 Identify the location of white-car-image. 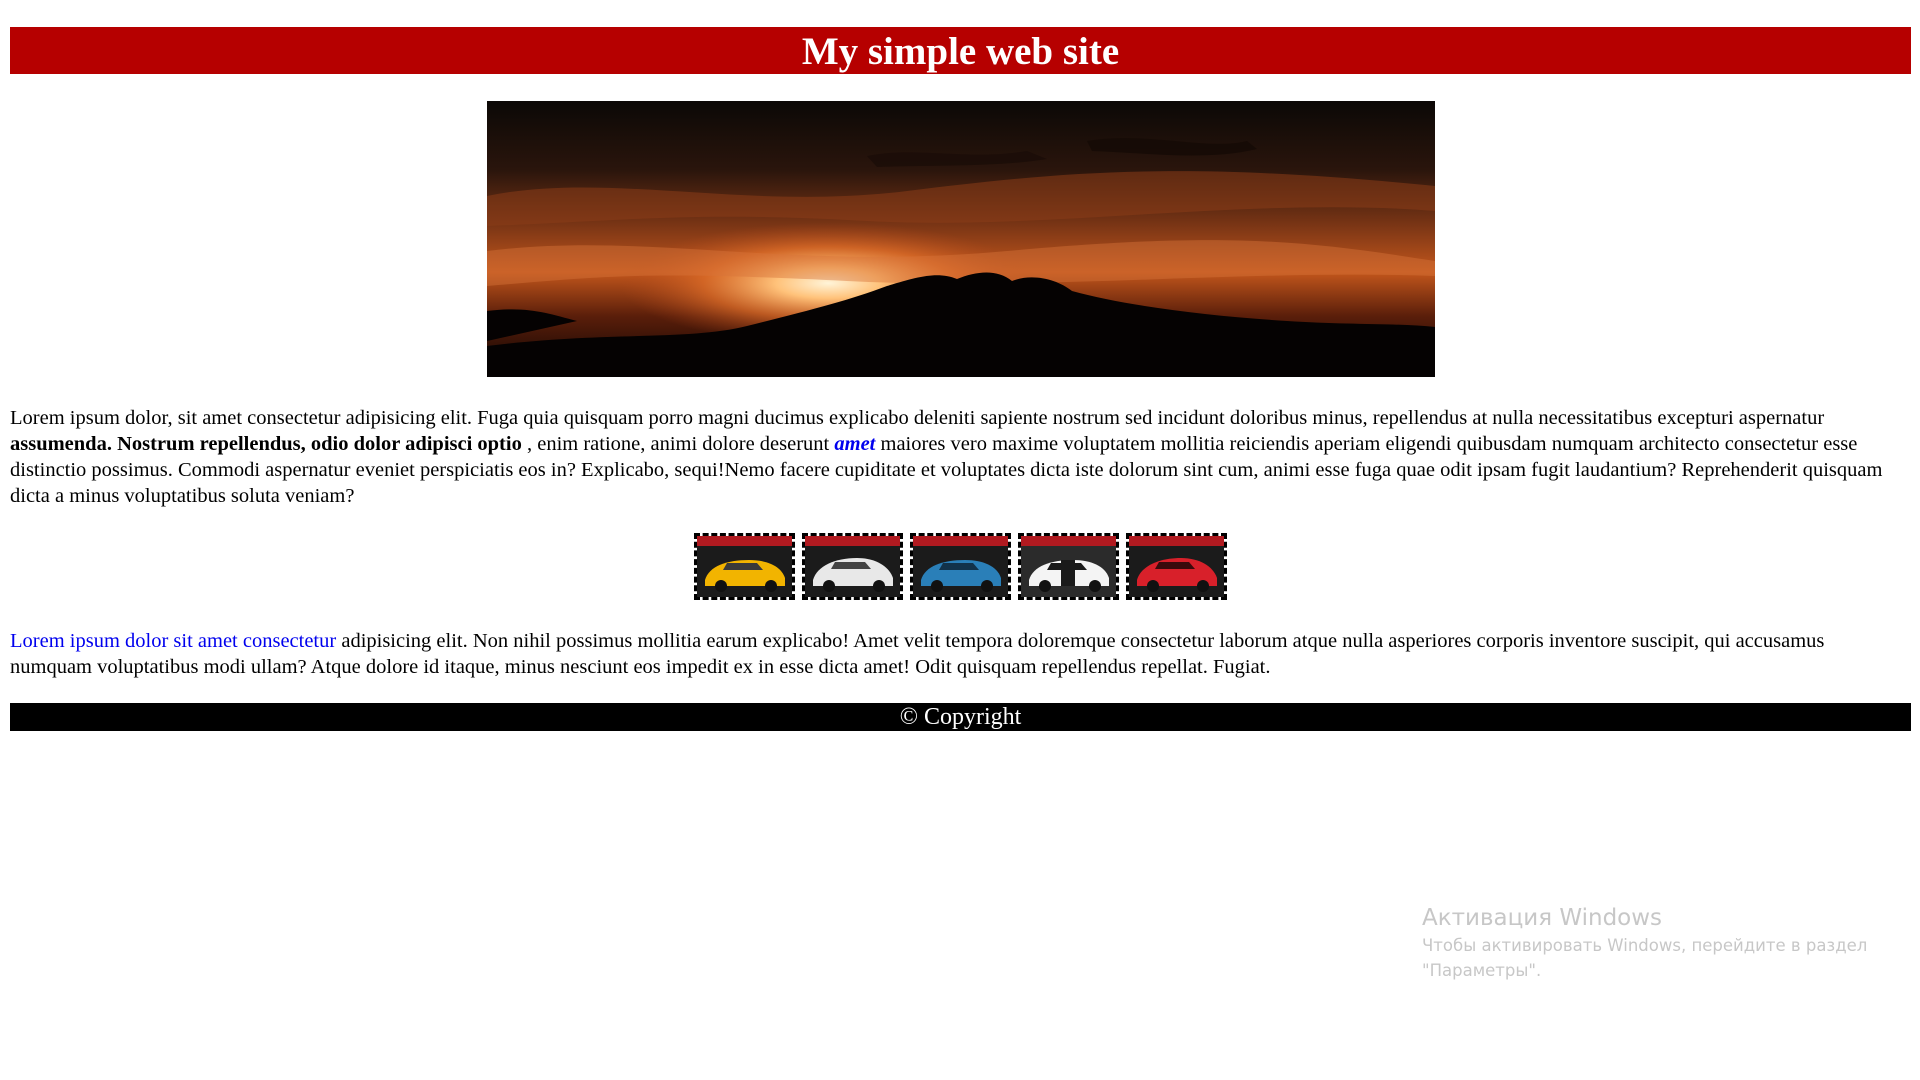
(852, 566).